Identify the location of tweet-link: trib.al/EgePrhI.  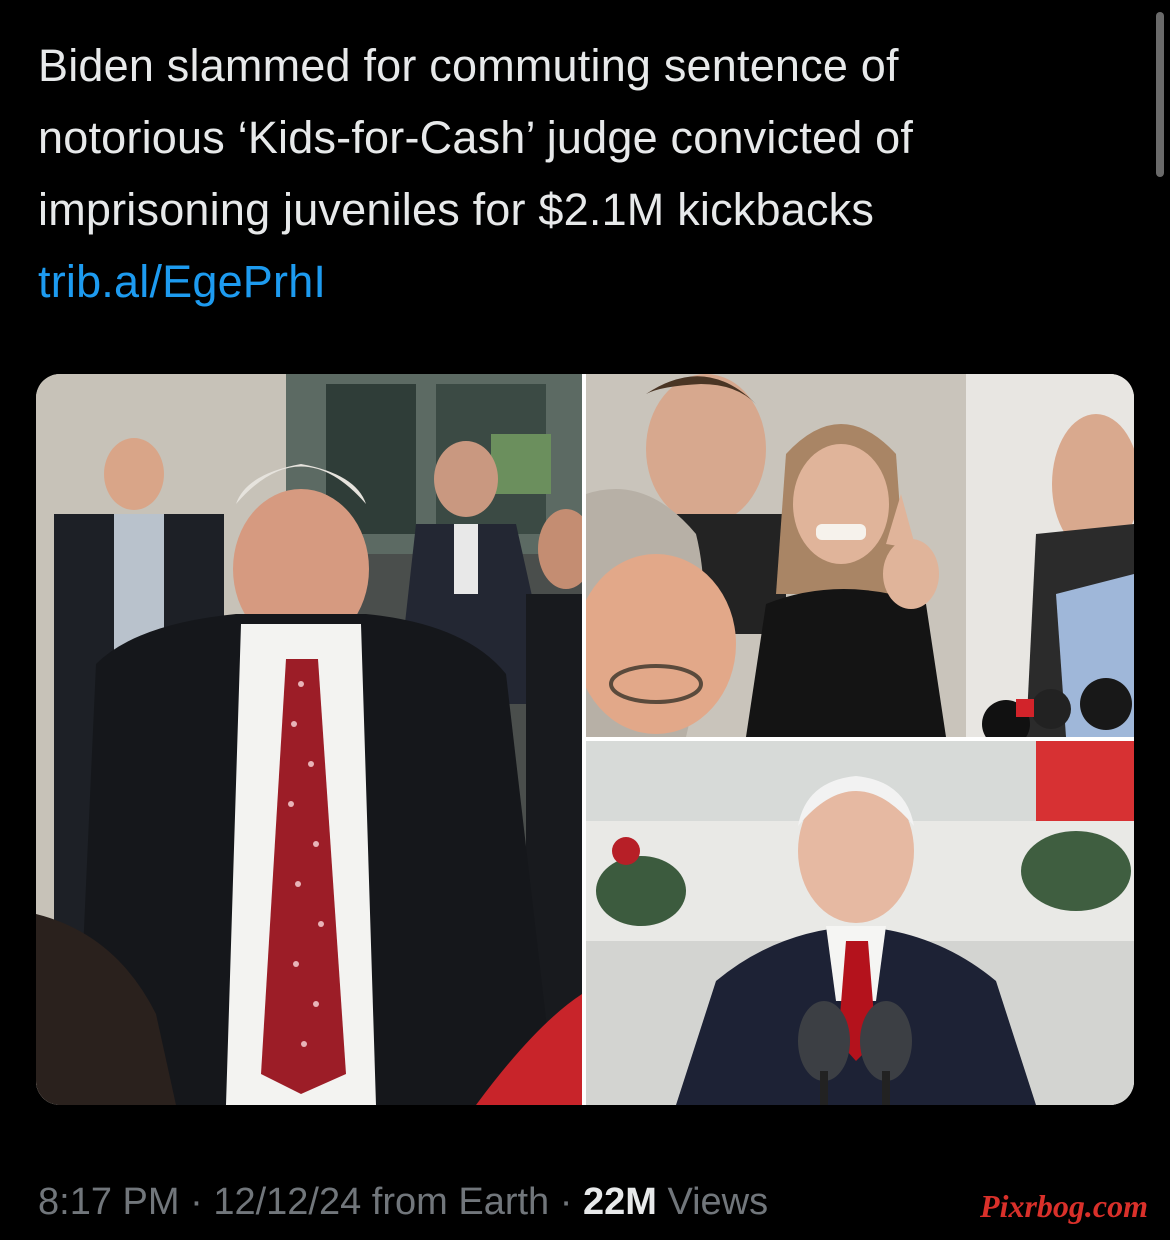
(578, 282).